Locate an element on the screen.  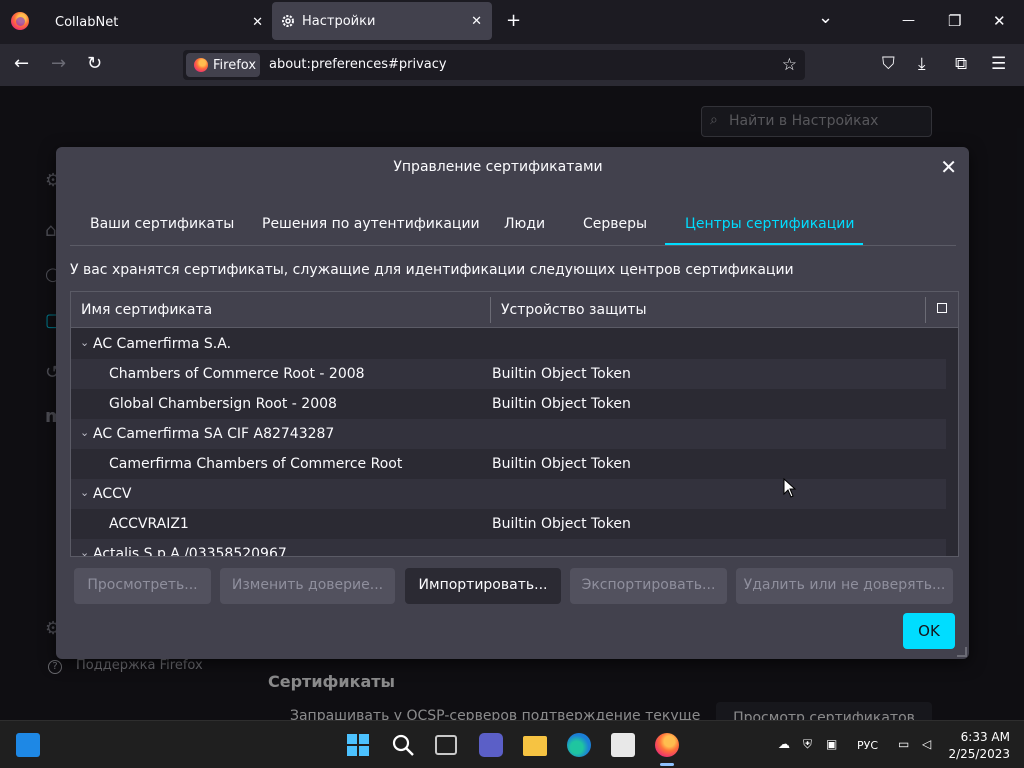
tab-label: Настройки is located at coordinates (339, 21).